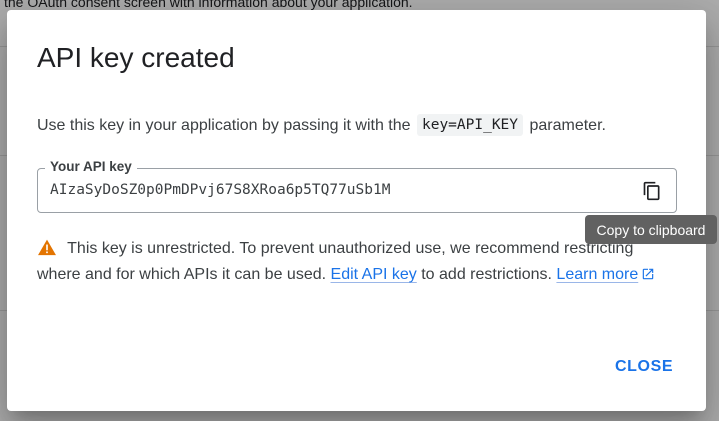 The image size is (719, 421). I want to click on learn-more-label: Learn more, so click(597, 274).